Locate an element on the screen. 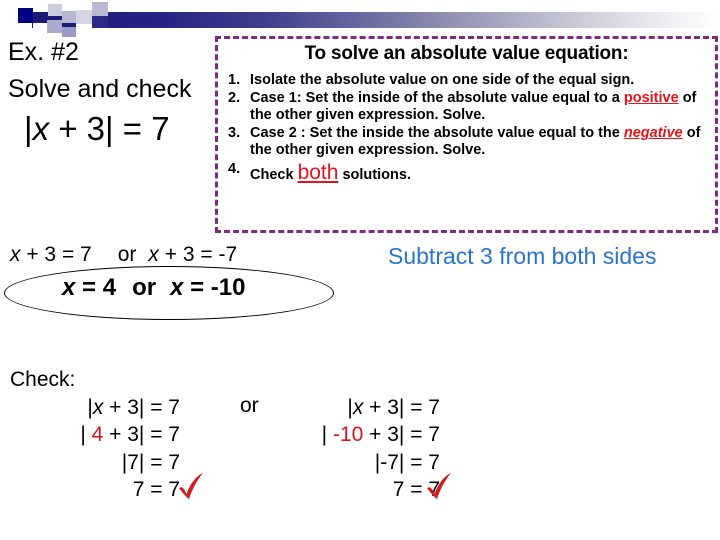 This screenshot has width=720, height=540. main-equation-prefix: | is located at coordinates (28, 128).